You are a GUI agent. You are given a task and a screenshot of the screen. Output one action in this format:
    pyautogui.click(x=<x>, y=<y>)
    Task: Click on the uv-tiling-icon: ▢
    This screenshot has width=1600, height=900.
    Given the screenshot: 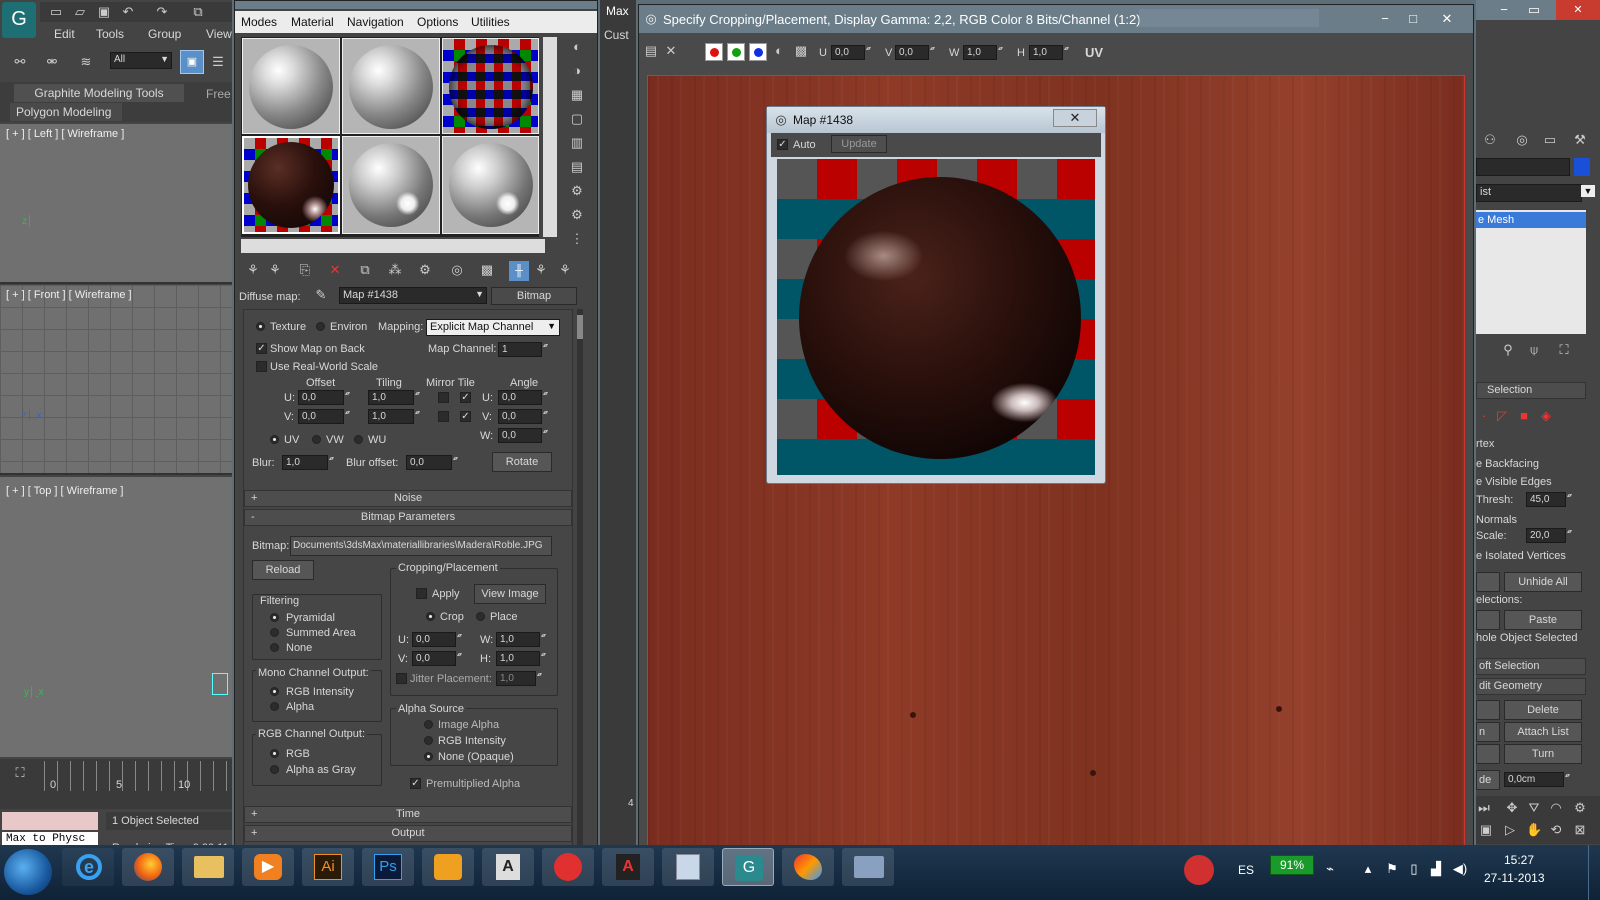 What is the action you would take?
    pyautogui.click(x=577, y=119)
    